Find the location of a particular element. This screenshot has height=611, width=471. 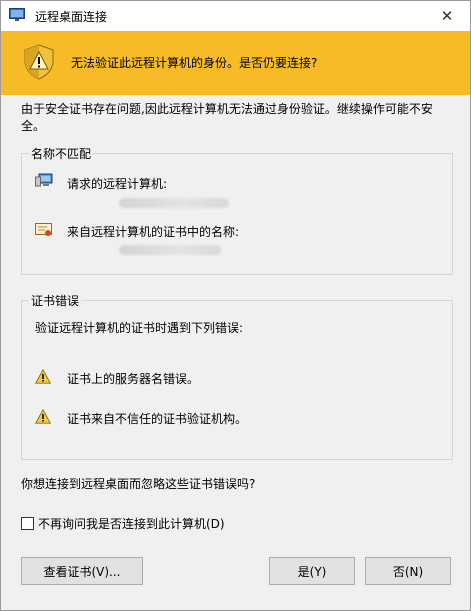

warning-banner: 无法验证此远程计算机的身份。是否仍要连接? is located at coordinates (235, 63).